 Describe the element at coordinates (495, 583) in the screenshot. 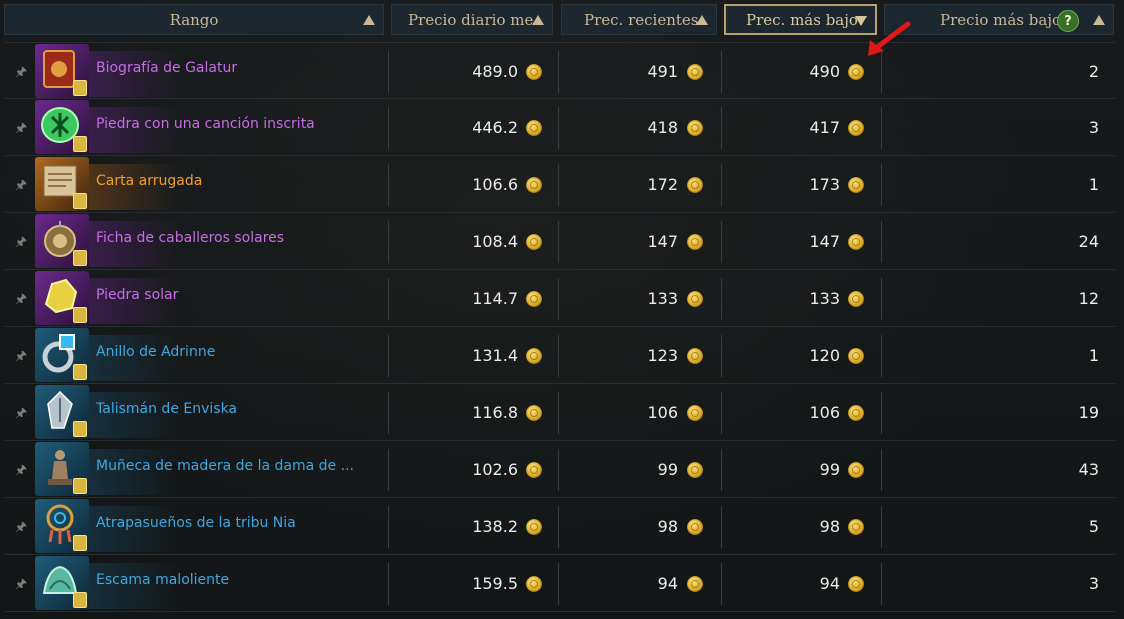

I see `daily-avg-price: 159.5` at that location.